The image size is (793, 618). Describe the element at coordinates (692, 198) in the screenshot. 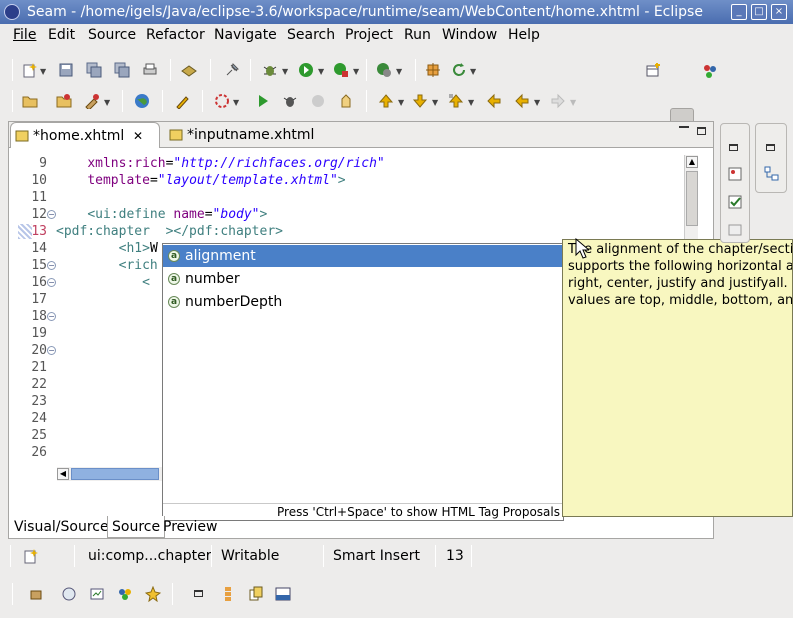

I see `scroll-thumb` at that location.